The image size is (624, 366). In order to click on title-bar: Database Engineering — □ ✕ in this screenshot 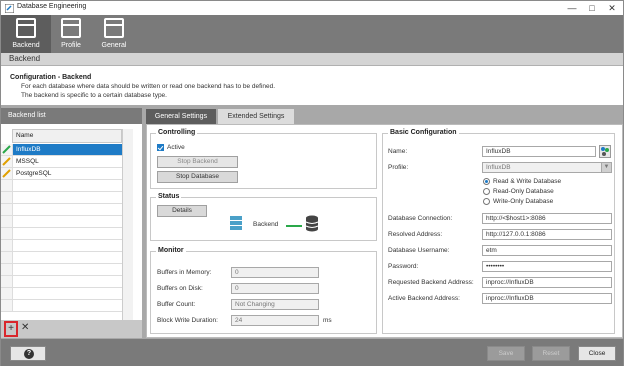, I will do `click(312, 8)`.